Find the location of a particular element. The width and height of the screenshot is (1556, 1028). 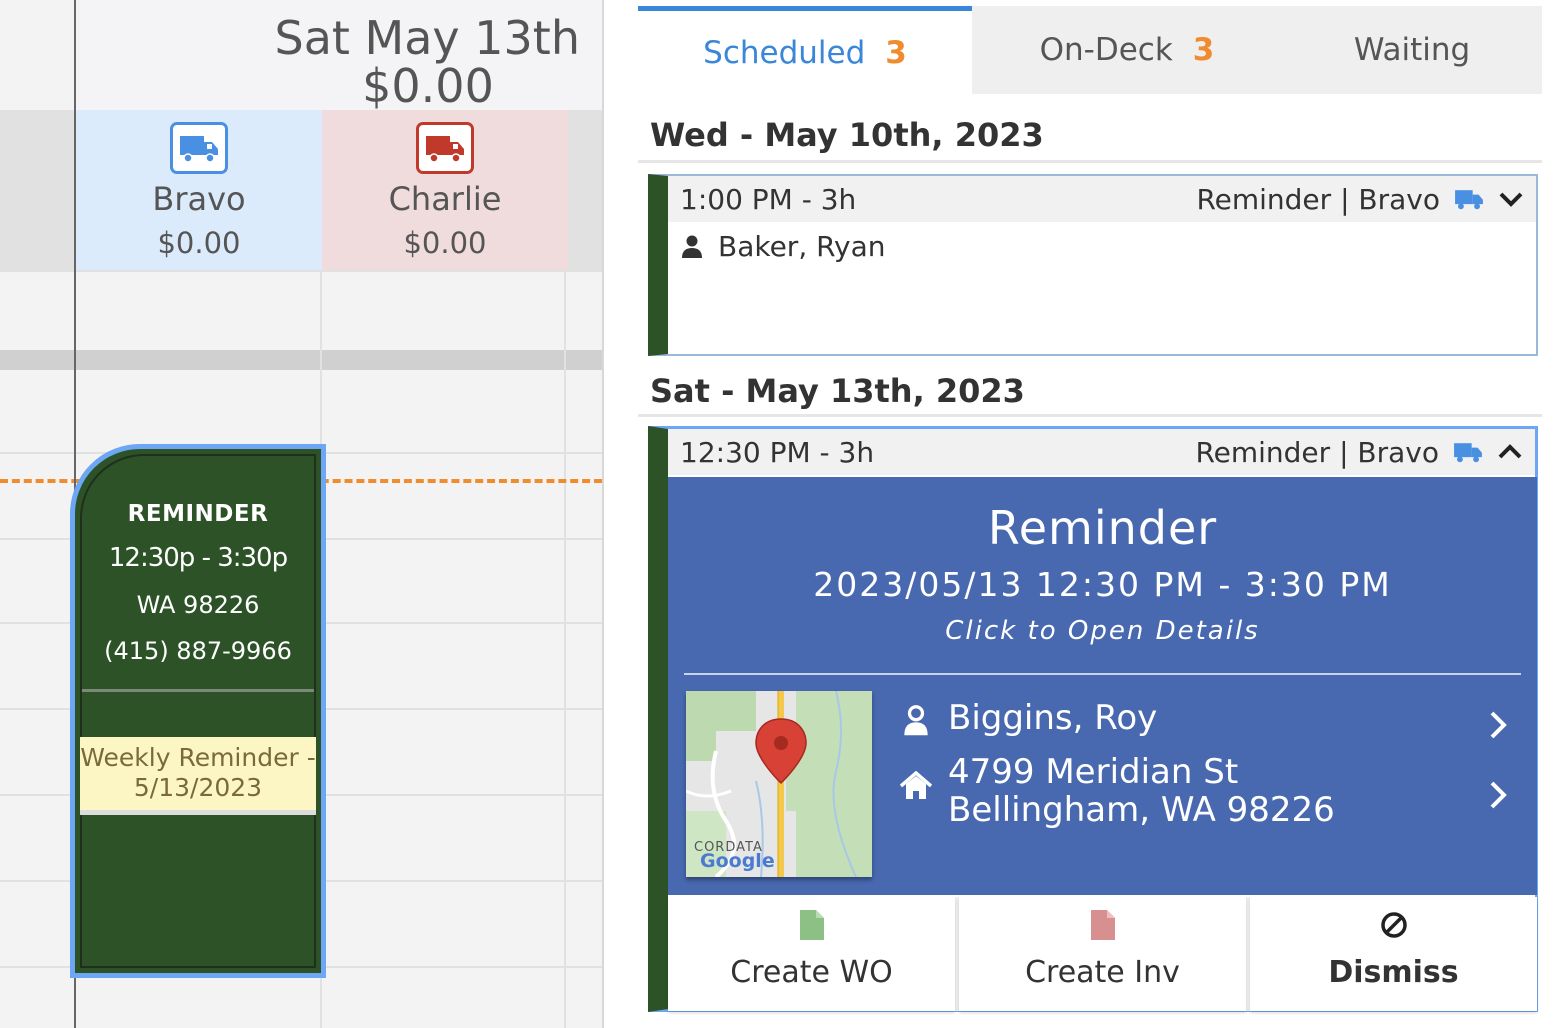

event-type: REMINDER is located at coordinates (198, 514).